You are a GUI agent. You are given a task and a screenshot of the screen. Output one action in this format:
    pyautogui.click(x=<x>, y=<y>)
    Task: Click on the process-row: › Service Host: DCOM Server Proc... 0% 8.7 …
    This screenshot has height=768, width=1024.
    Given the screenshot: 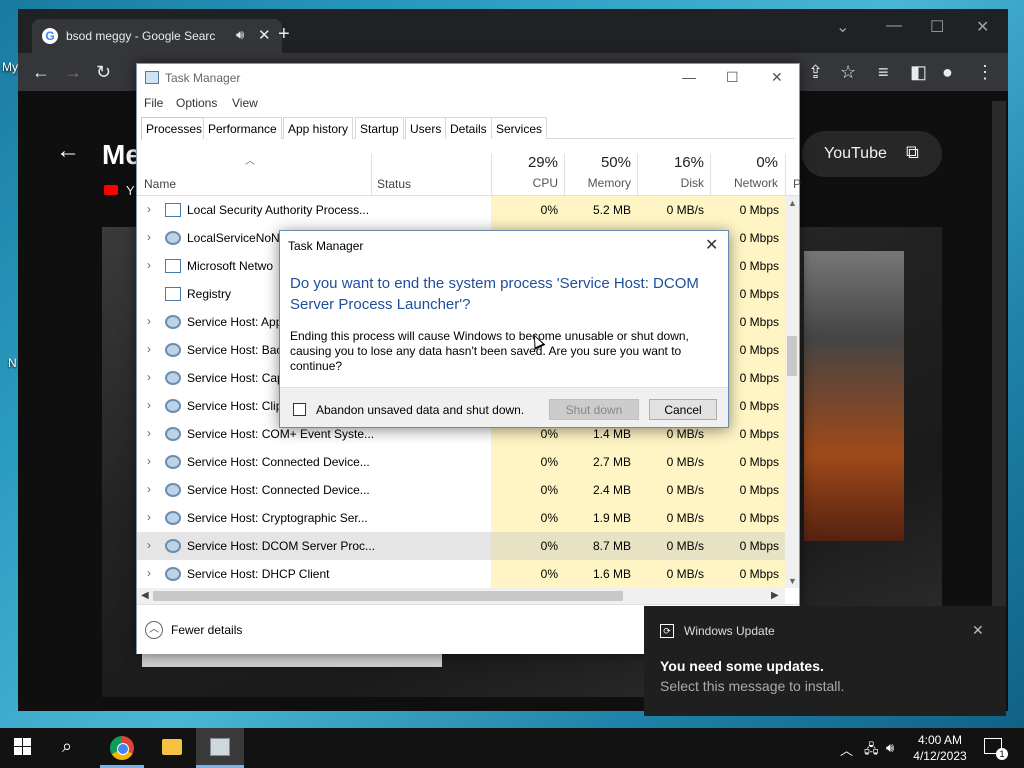 What is the action you would take?
    pyautogui.click(x=461, y=546)
    